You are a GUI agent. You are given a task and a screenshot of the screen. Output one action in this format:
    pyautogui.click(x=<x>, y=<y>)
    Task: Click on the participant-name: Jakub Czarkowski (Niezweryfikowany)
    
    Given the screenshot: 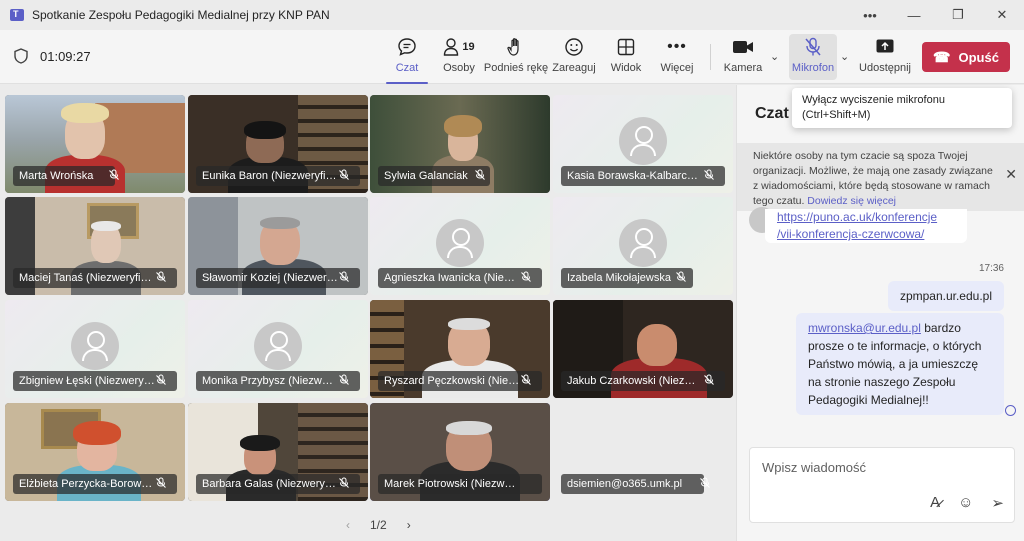 What is the action you would take?
    pyautogui.click(x=643, y=381)
    